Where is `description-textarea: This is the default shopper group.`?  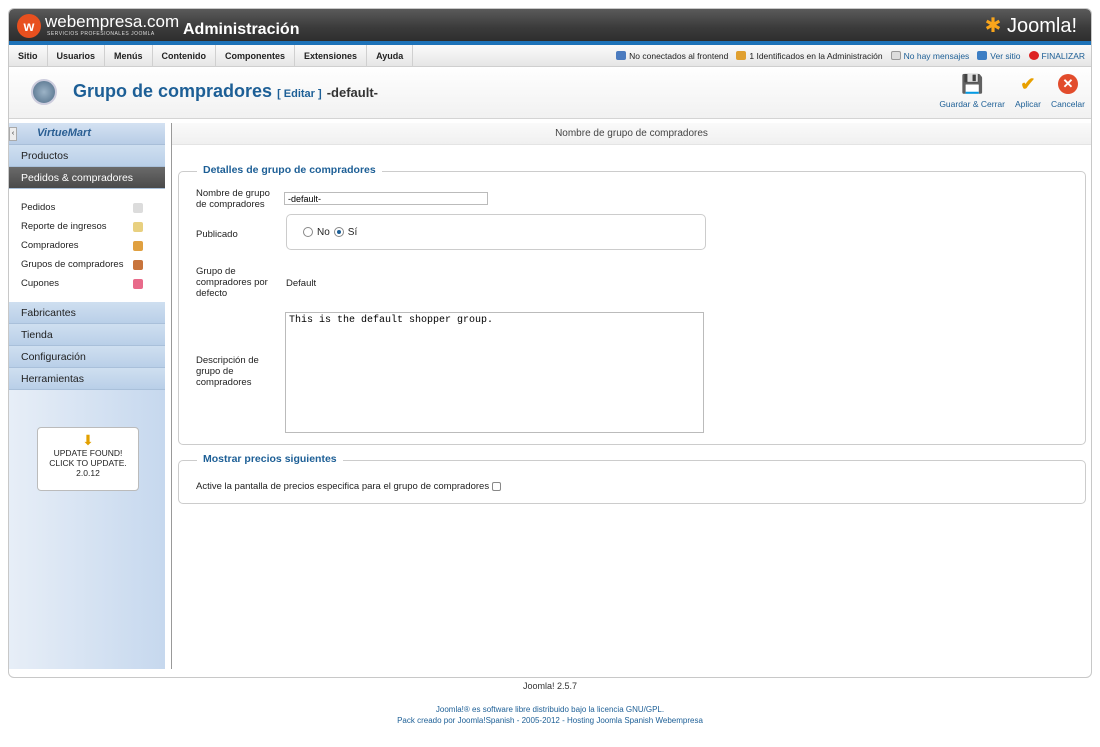
description-textarea: This is the default shopper group. is located at coordinates (494, 372).